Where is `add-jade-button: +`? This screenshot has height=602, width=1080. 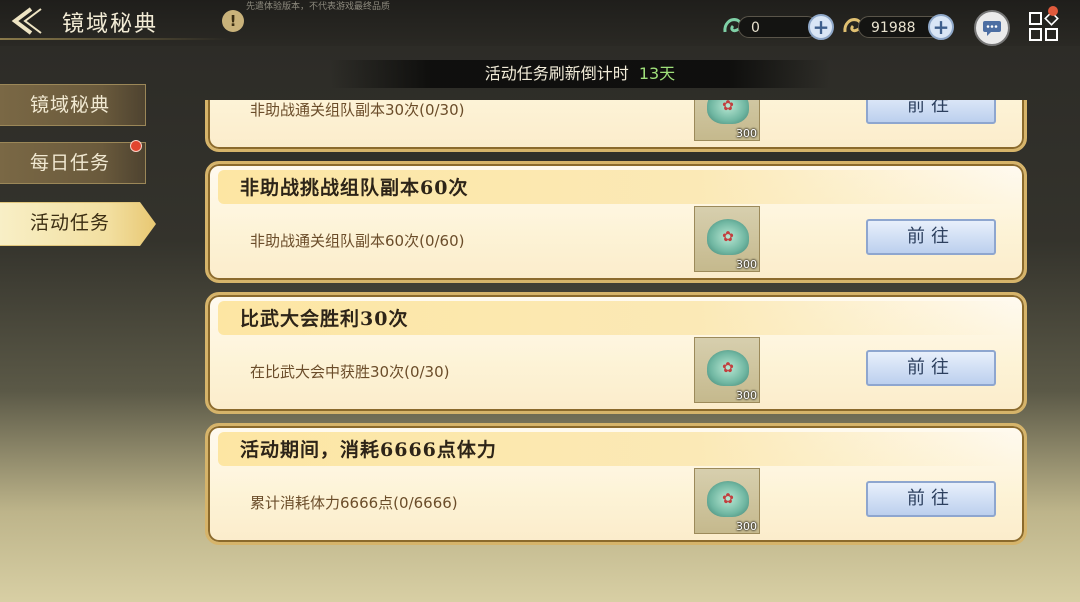
add-jade-button: + is located at coordinates (821, 27).